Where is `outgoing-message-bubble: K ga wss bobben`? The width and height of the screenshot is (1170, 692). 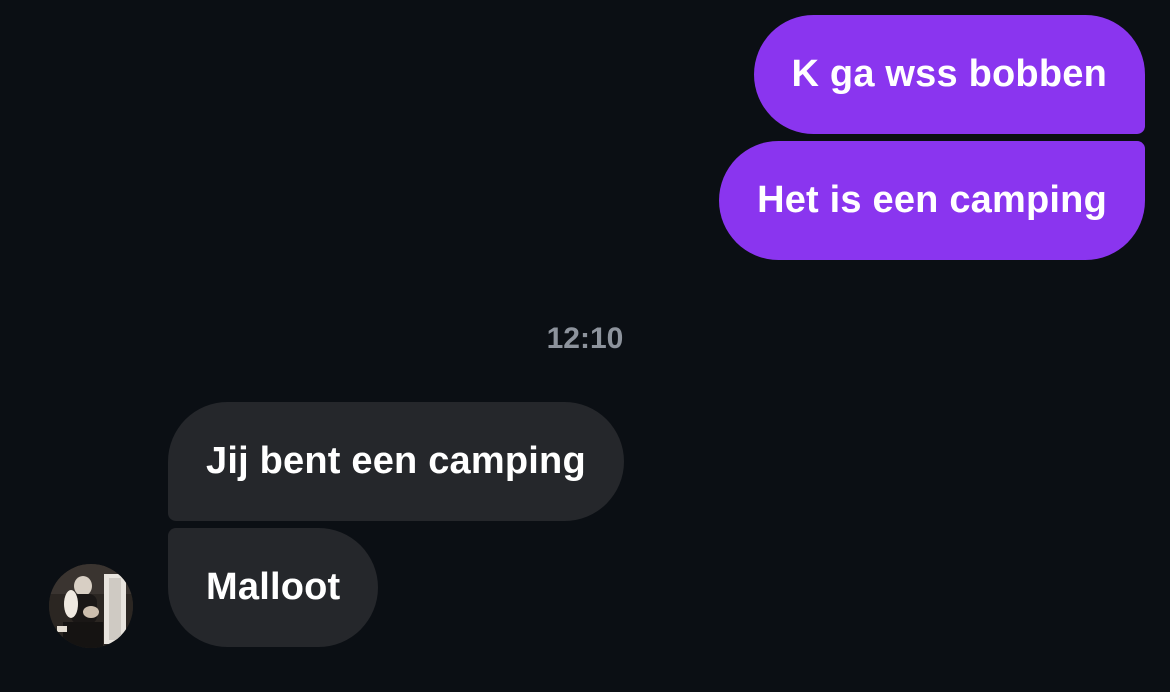
outgoing-message-bubble: K ga wss bobben is located at coordinates (949, 74).